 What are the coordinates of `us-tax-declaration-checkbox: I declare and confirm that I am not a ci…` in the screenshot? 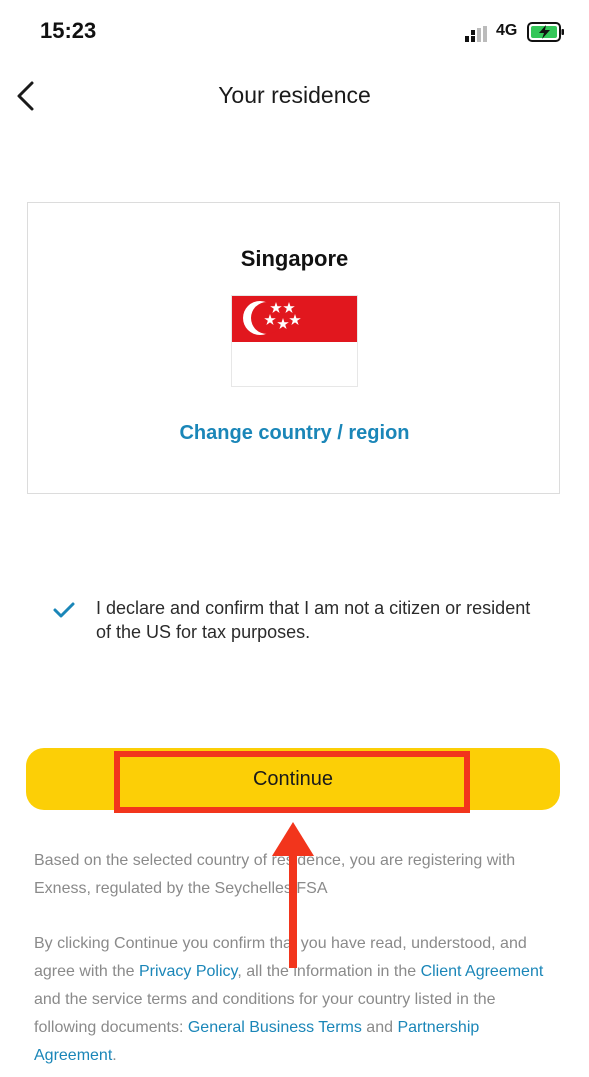 It's located at (300, 624).